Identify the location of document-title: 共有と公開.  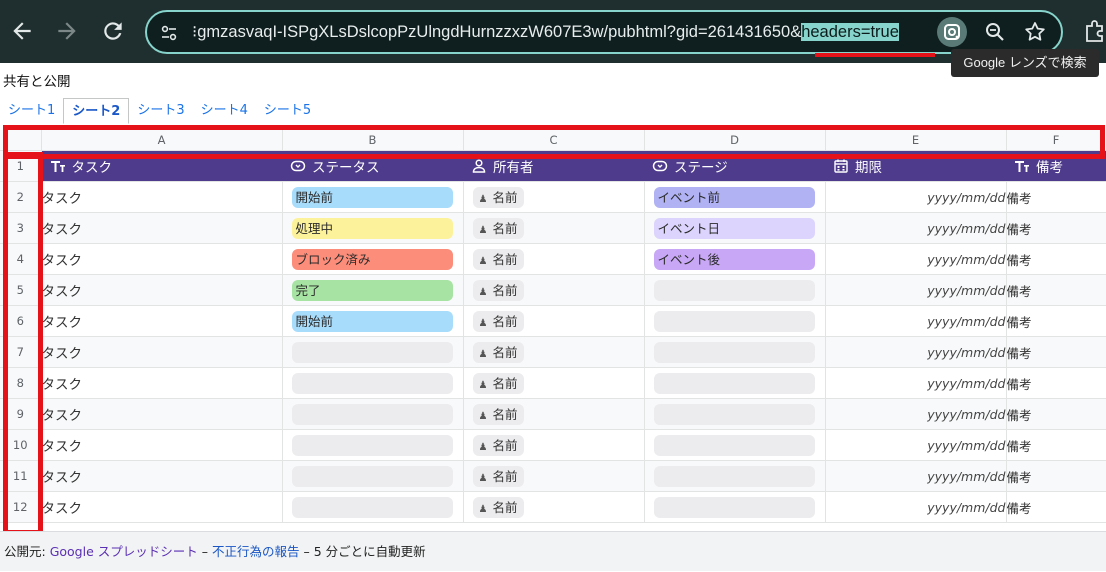
(37, 82).